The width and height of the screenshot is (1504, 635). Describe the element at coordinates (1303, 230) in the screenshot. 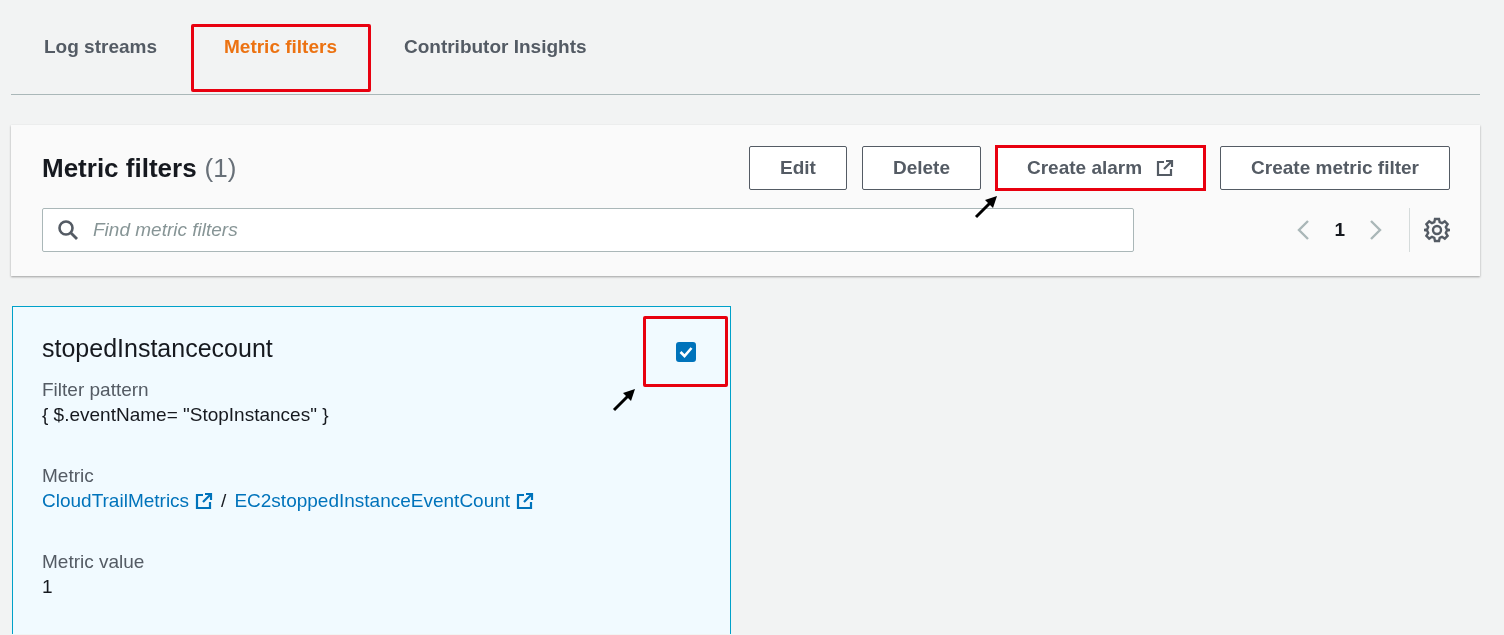

I see `chevron-left-icon` at that location.